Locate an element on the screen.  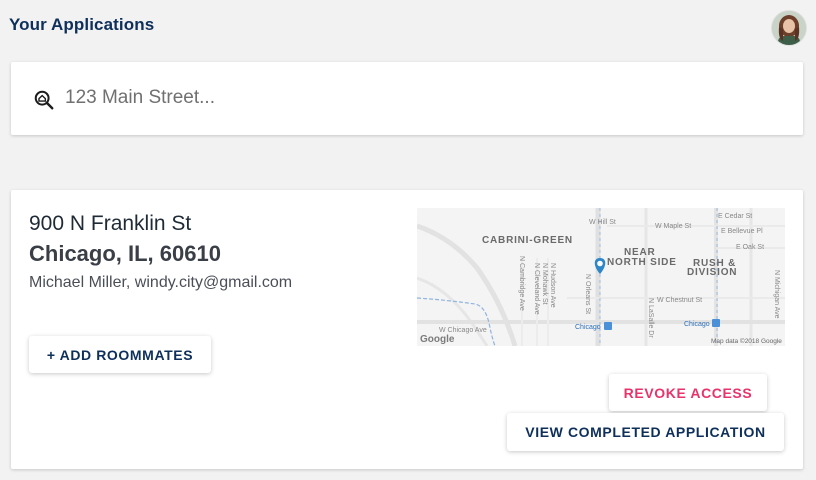
google-logo: Google is located at coordinates (437, 339).